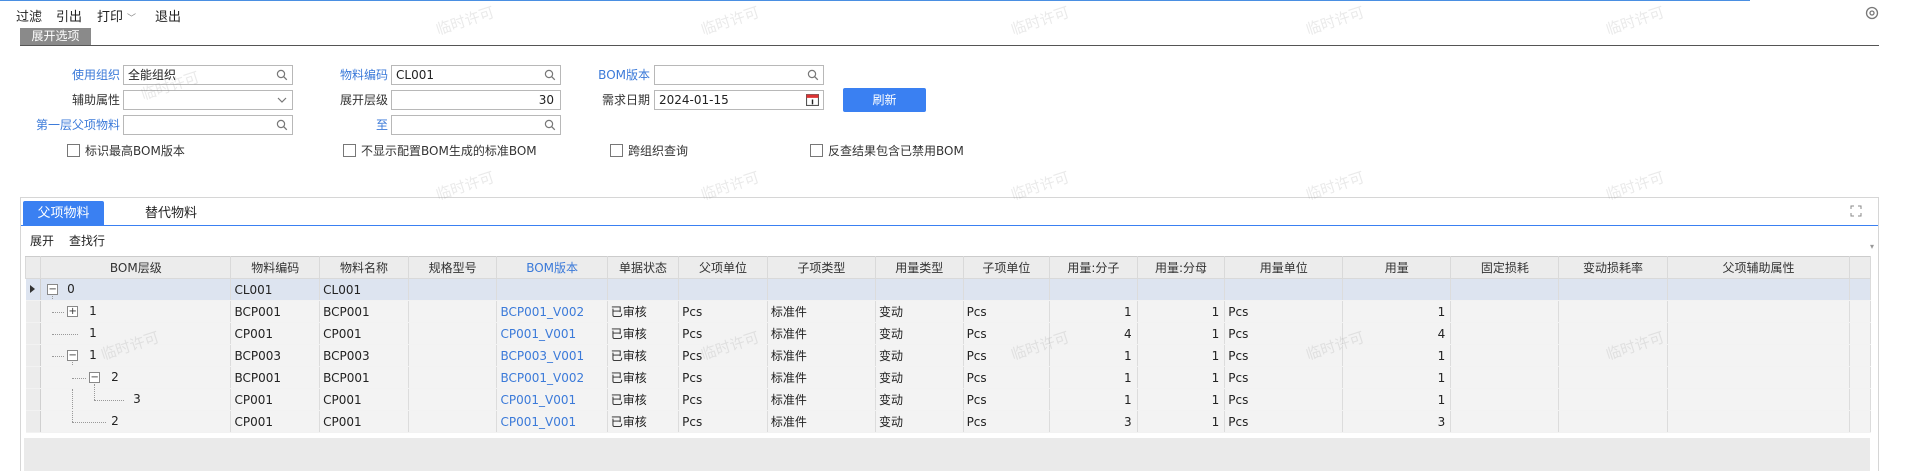 The width and height of the screenshot is (1909, 471). I want to click on col-header: BOM版本, so click(552, 267).